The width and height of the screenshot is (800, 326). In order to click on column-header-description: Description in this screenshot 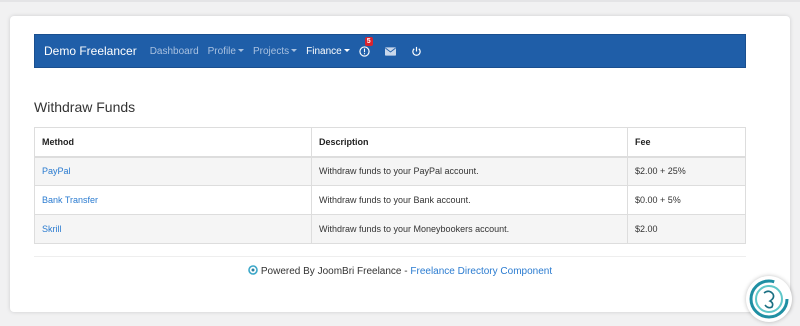, I will do `click(469, 142)`.